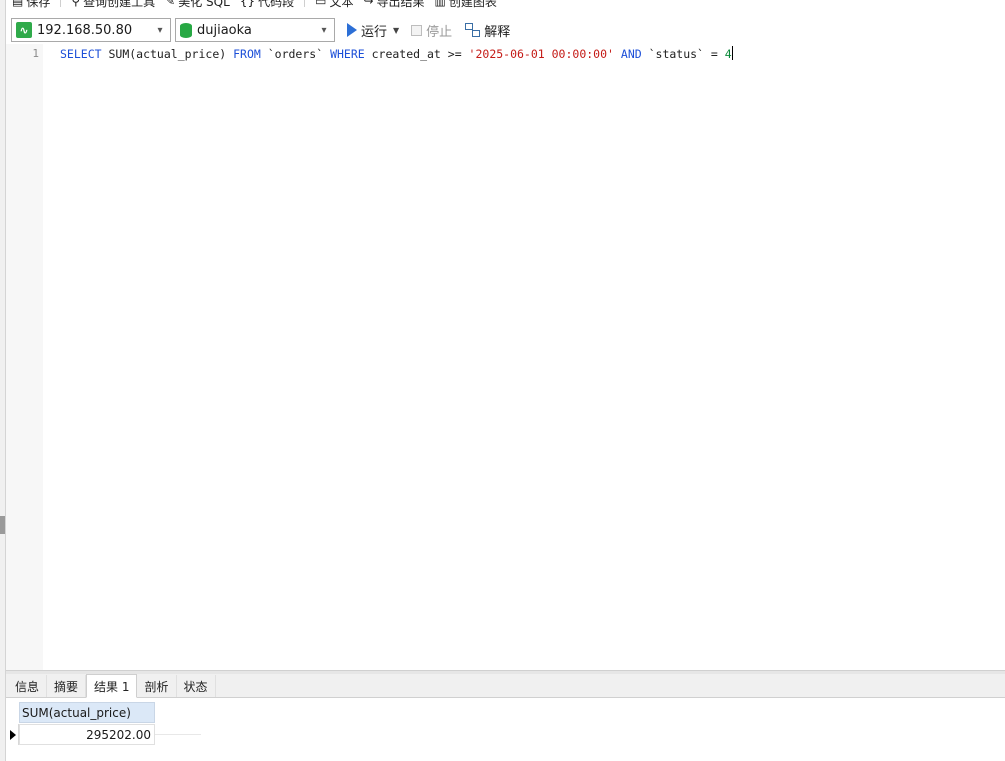 This screenshot has height=761, width=1005. I want to click on beautify-icon: ✎, so click(170, 4).